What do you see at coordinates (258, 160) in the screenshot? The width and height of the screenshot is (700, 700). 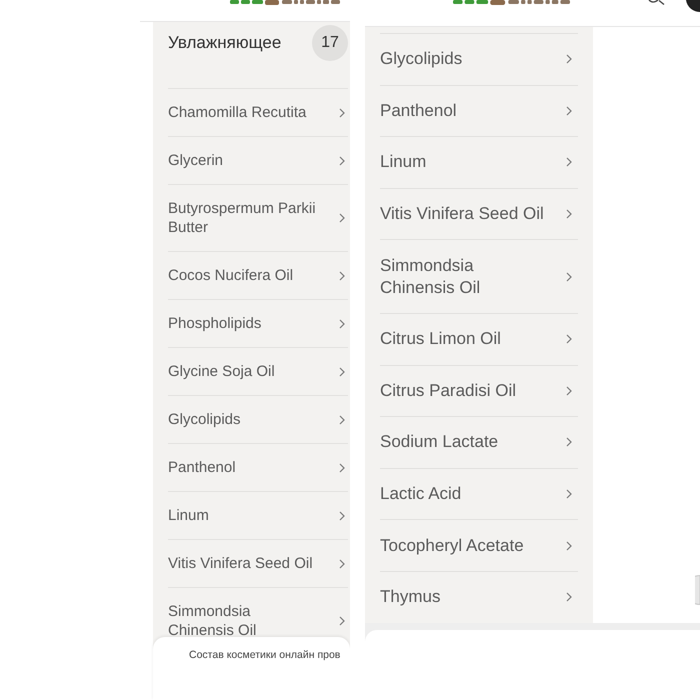 I see `ingredient-item: Glycerin` at bounding box center [258, 160].